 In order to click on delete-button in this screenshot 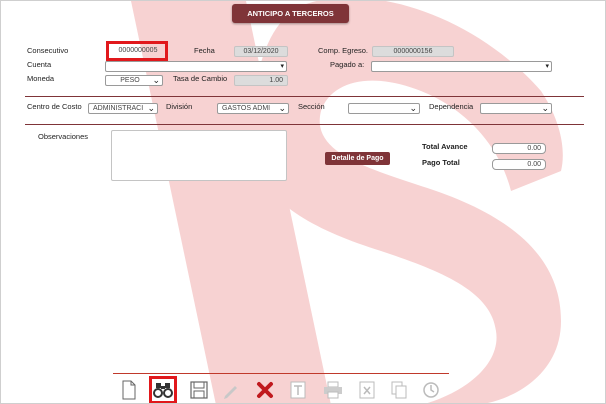, I will do `click(265, 389)`.